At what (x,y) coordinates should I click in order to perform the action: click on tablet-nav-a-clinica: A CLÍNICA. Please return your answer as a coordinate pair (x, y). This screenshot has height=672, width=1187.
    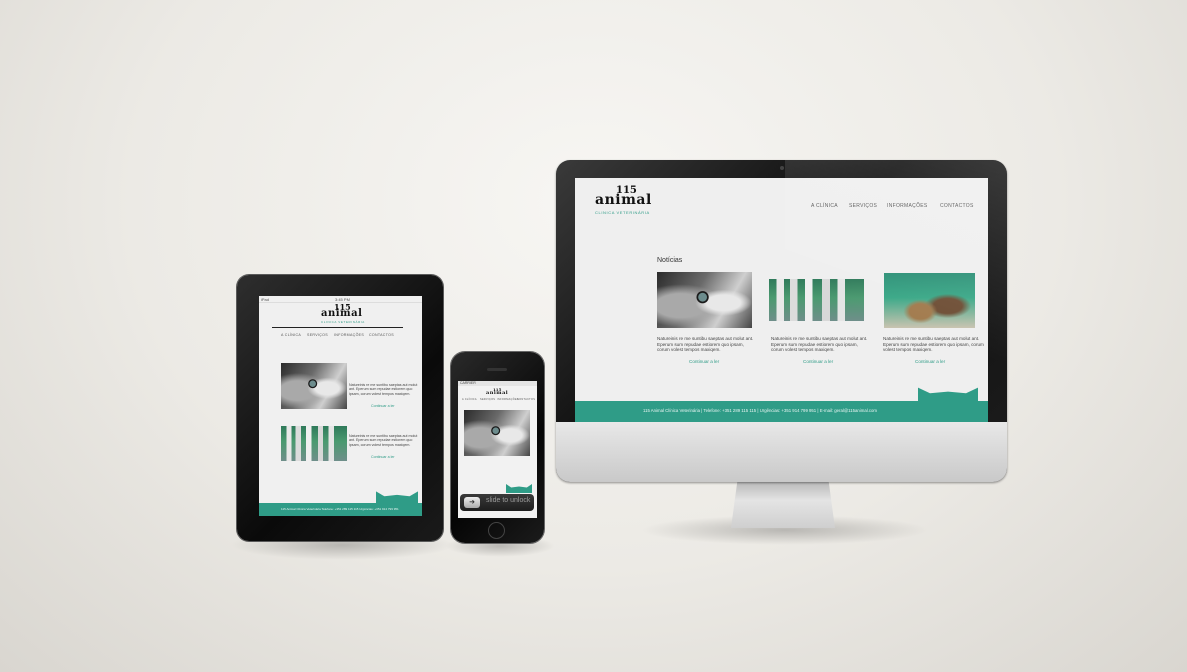
    Looking at the image, I should click on (291, 335).